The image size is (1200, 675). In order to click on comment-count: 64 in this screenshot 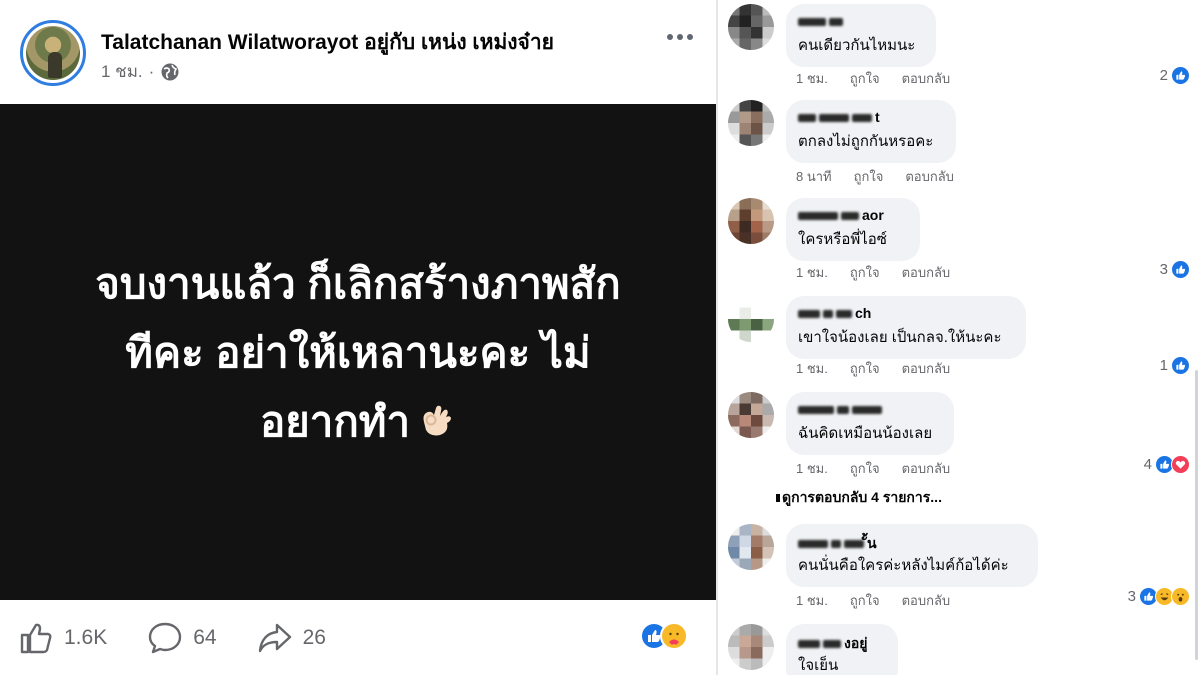, I will do `click(205, 637)`.